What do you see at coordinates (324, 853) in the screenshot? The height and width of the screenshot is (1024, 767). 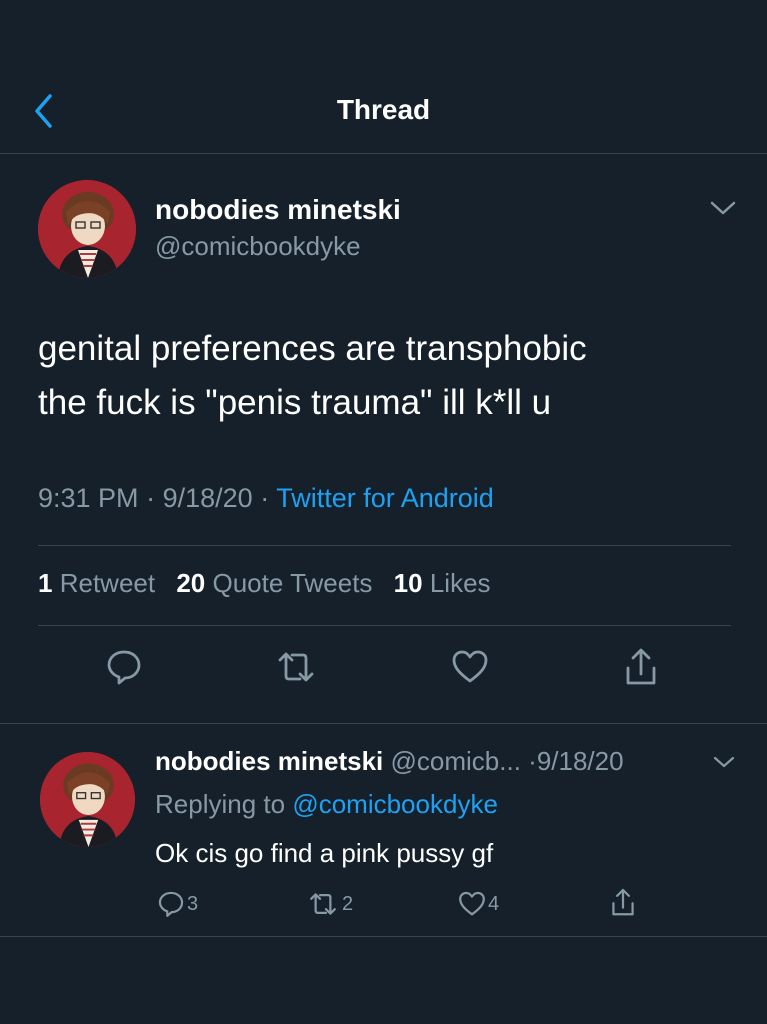 I see `reply-text: Ok cis go find a pink pussy gf` at bounding box center [324, 853].